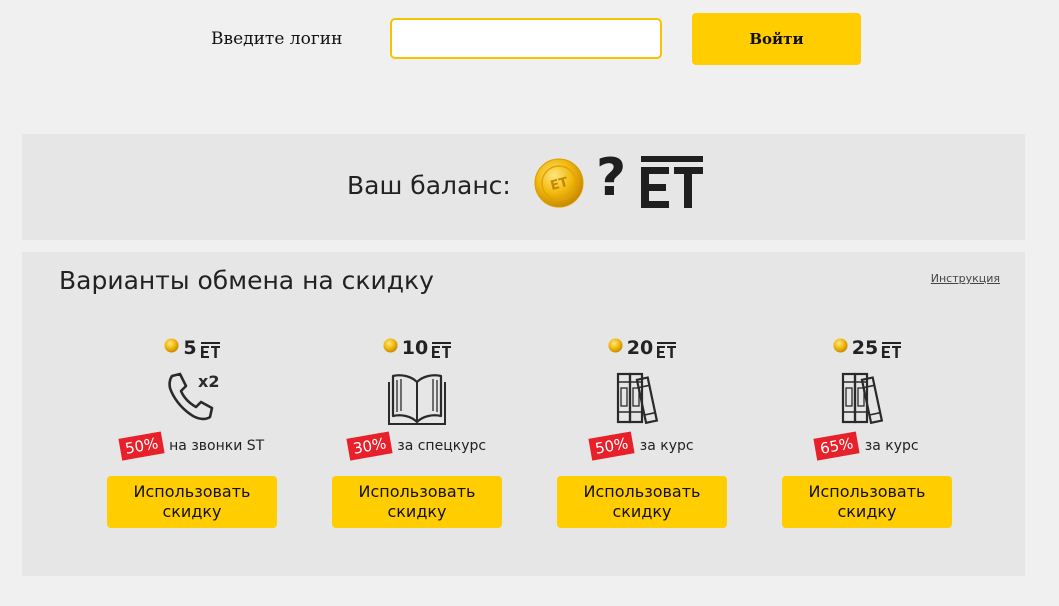 This screenshot has width=1059, height=606. I want to click on offer-card: 20 50% за курс Использовать скидку, so click(642, 434).